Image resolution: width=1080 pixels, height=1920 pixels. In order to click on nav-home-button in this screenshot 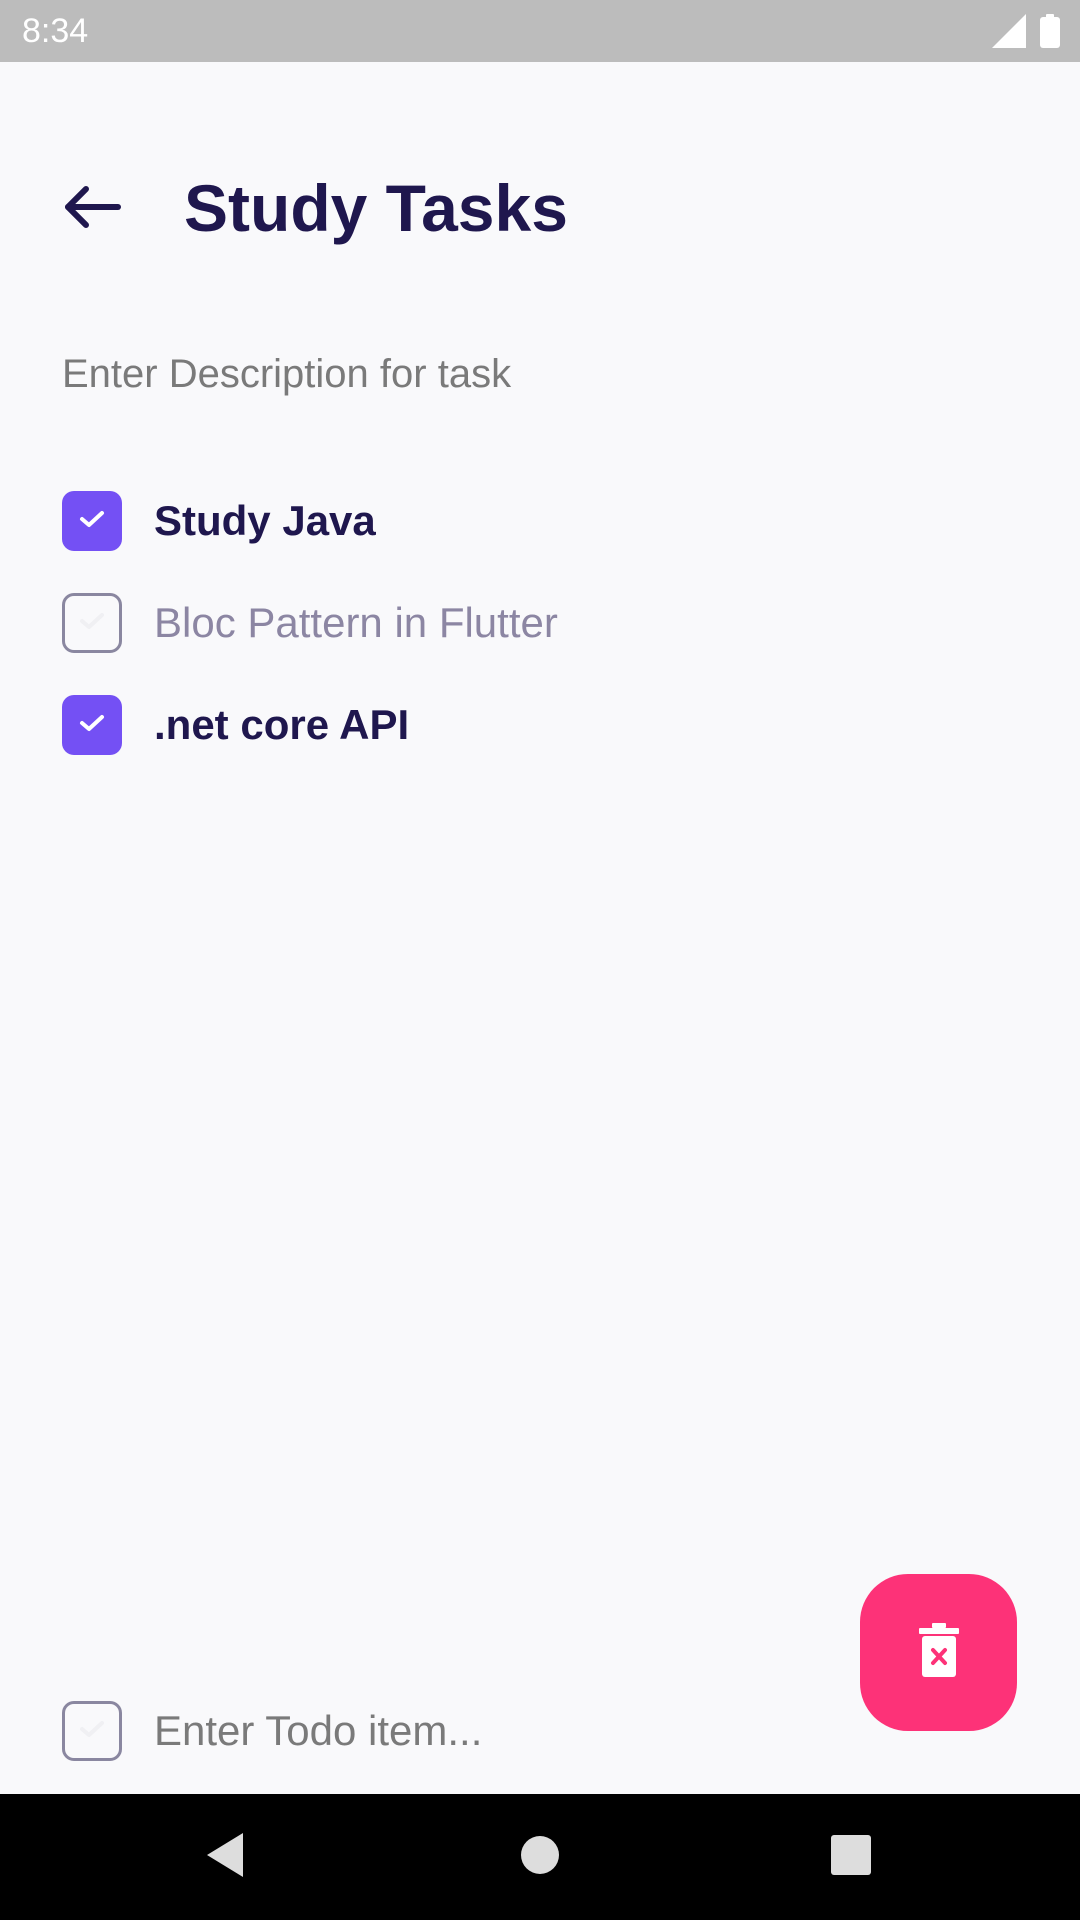, I will do `click(540, 1857)`.